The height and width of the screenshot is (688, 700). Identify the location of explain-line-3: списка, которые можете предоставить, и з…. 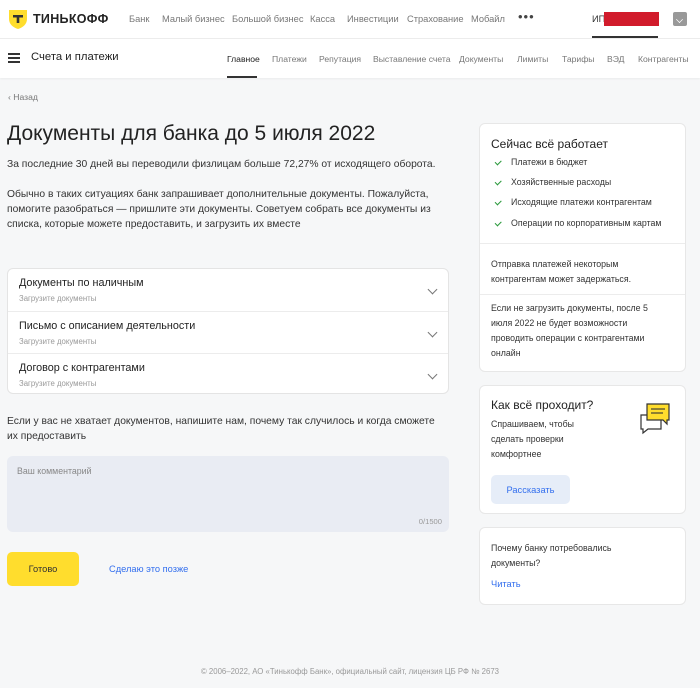
(154, 224).